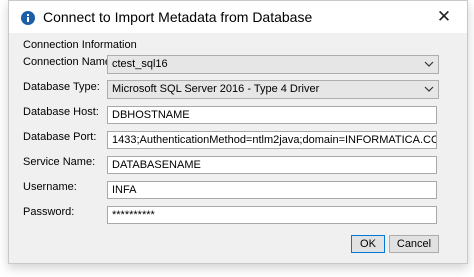 Image resolution: width=474 pixels, height=277 pixels. Describe the element at coordinates (272, 115) in the screenshot. I see `database-host-input: DBHOSTNAME` at that location.